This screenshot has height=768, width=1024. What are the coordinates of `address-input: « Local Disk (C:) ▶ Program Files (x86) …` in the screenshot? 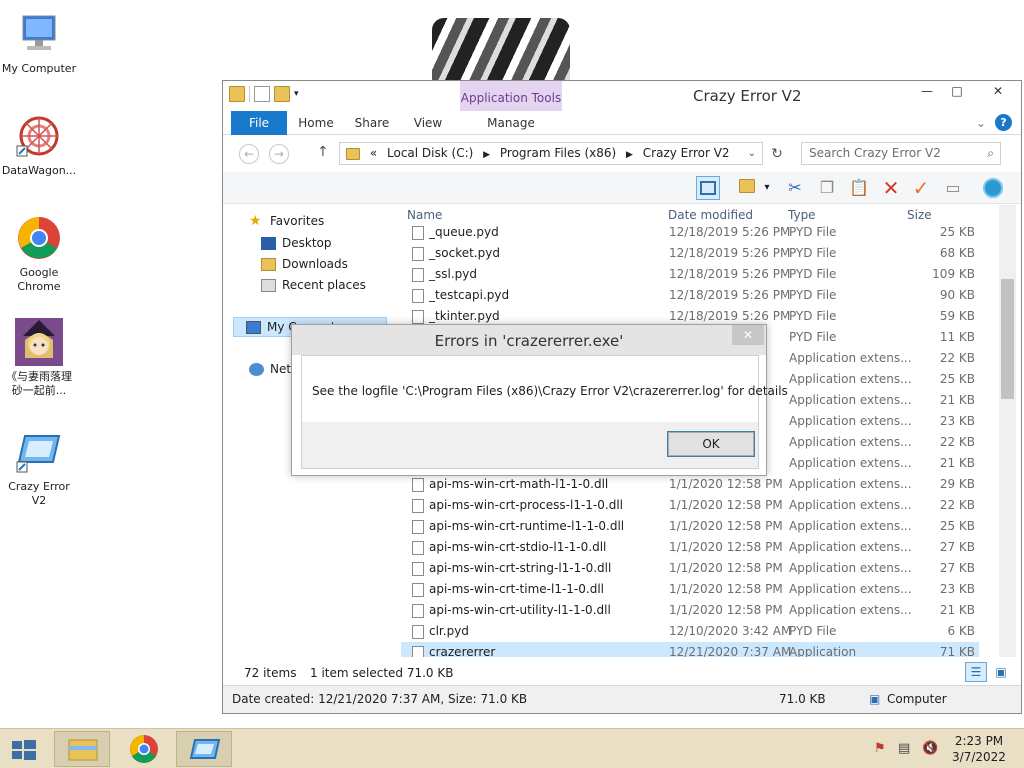 It's located at (551, 153).